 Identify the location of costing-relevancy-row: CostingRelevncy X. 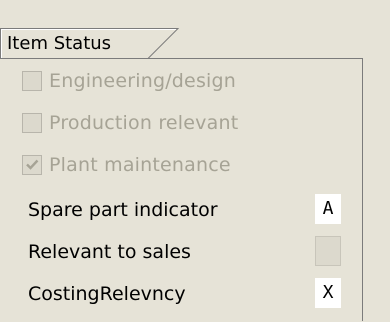
(181, 294).